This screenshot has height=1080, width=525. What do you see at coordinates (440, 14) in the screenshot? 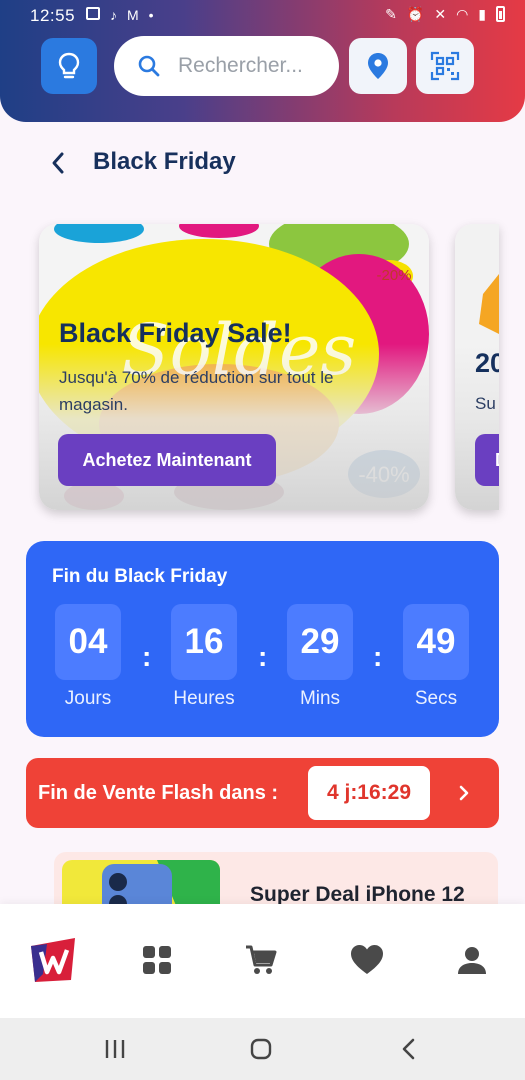
I see `mute-icon: ✕` at bounding box center [440, 14].